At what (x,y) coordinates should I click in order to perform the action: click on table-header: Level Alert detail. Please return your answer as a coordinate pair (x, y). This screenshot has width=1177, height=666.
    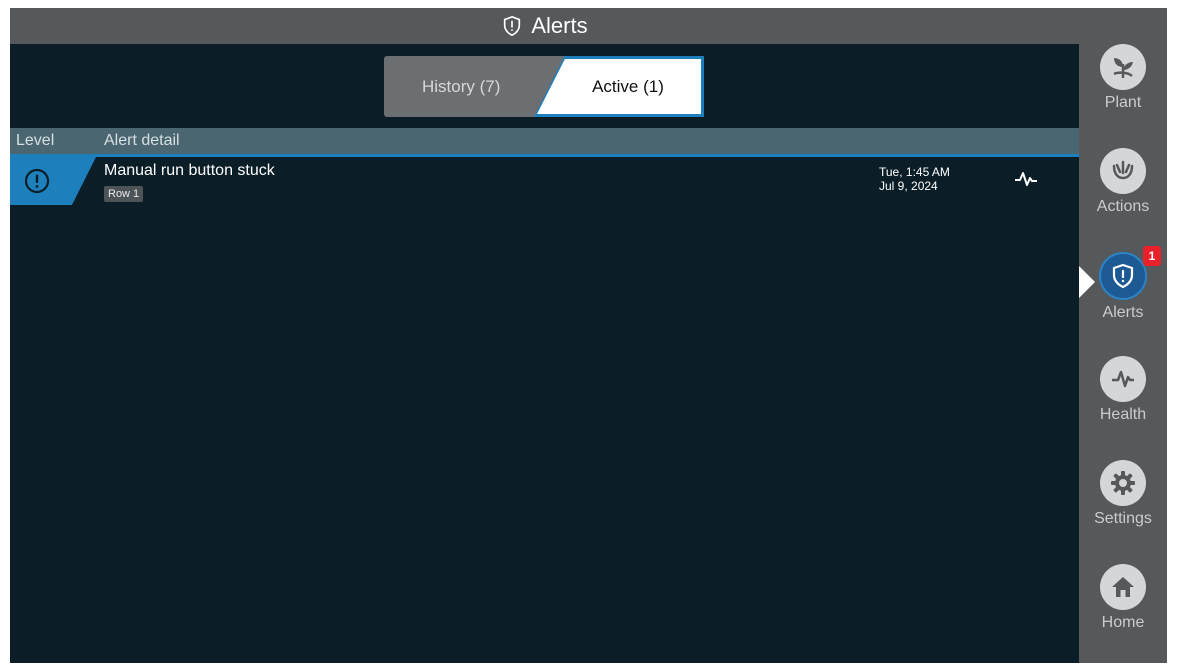
    Looking at the image, I should click on (544, 142).